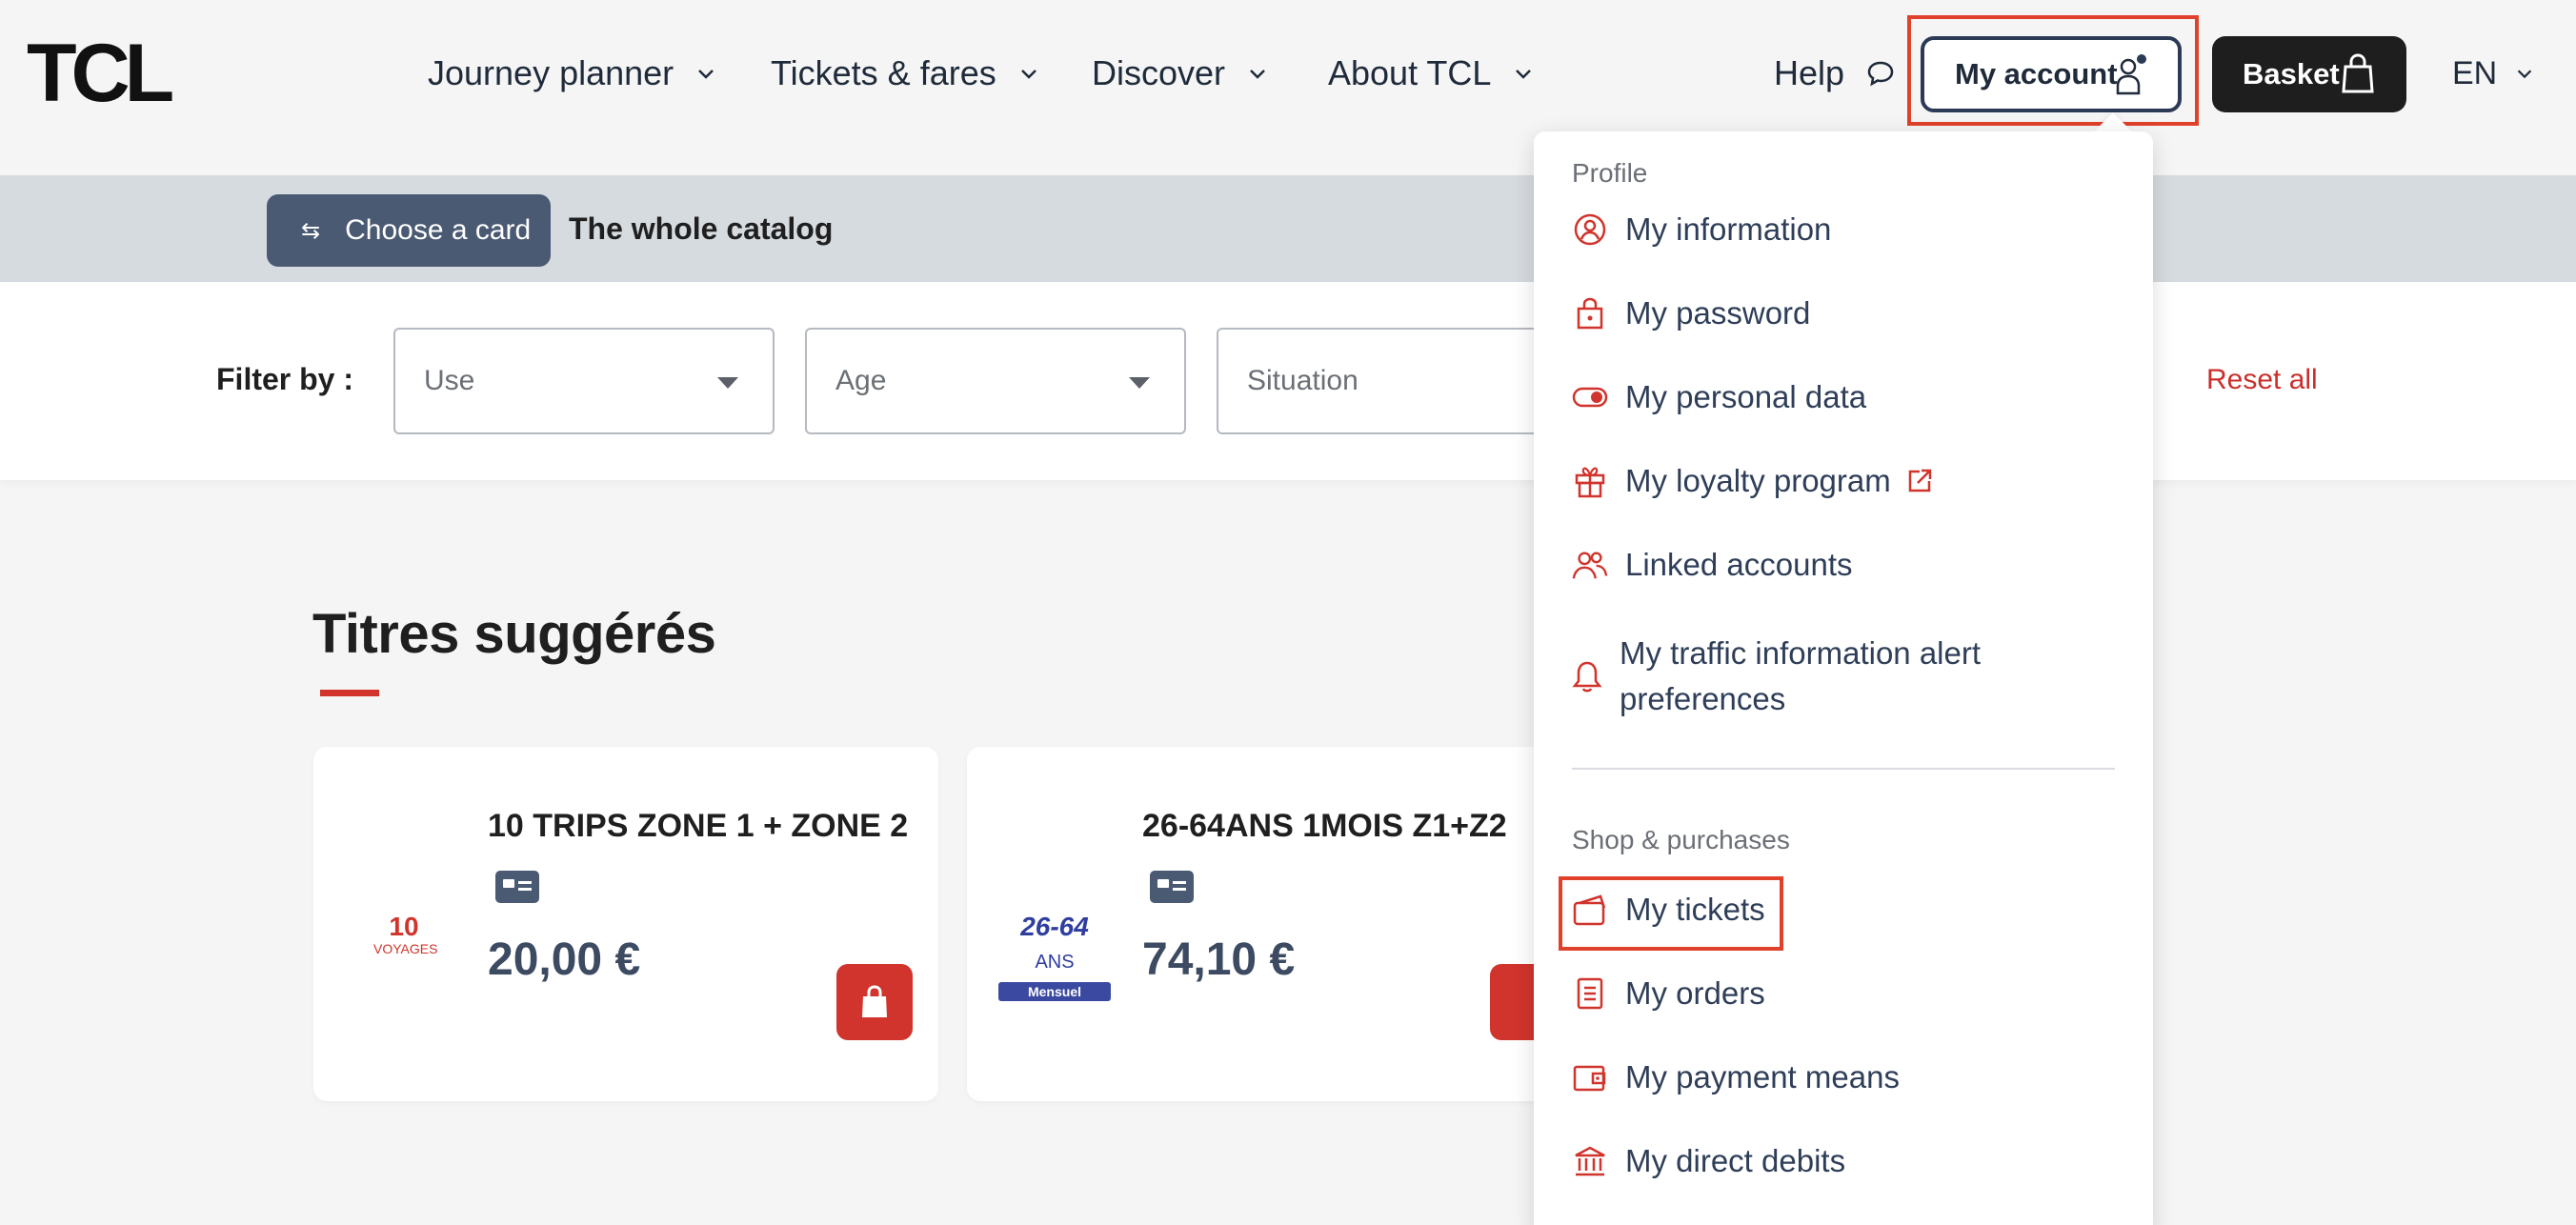  Describe the element at coordinates (701, 228) in the screenshot. I see `whole-catalog-label: The whole catalog` at that location.